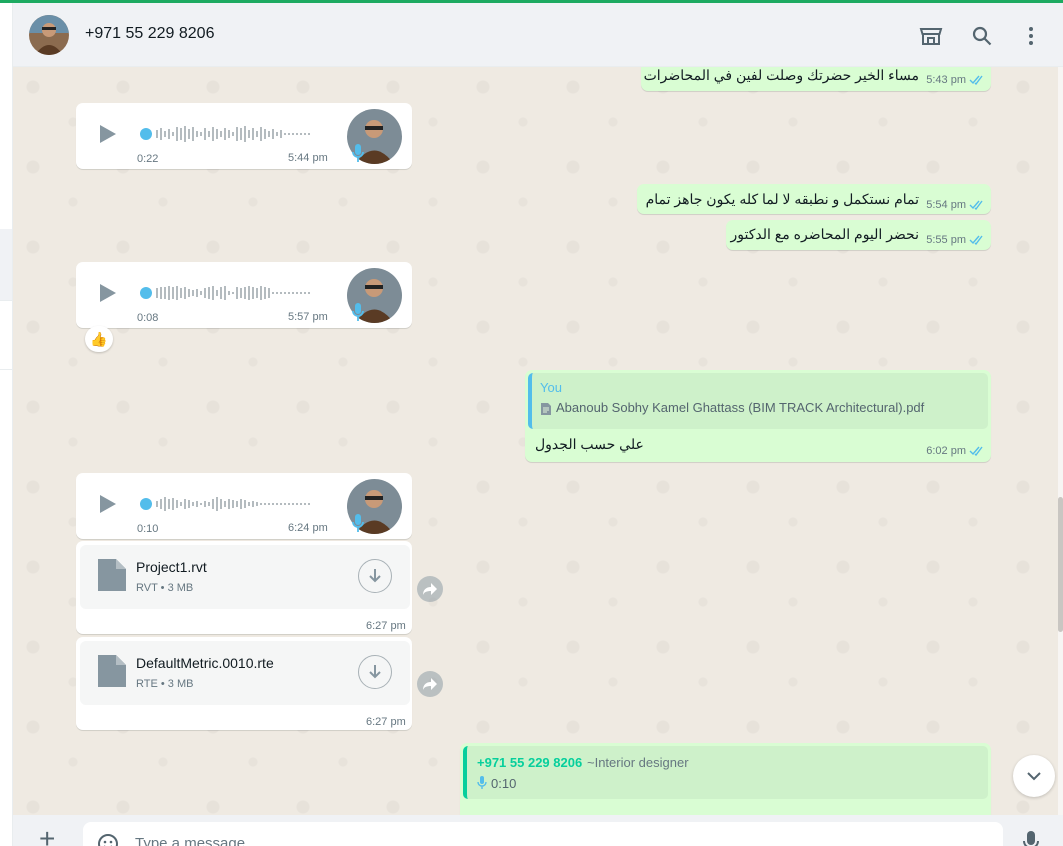  Describe the element at coordinates (589, 444) in the screenshot. I see `message-text: علي حسب الجدول` at that location.